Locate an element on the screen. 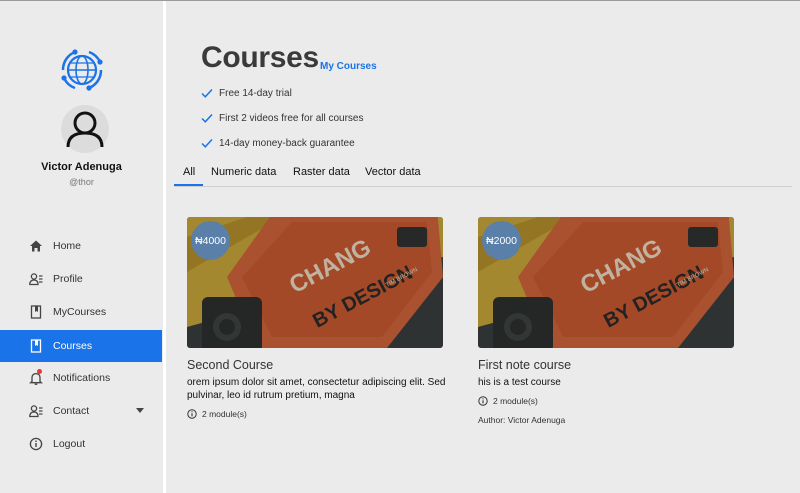 This screenshot has width=800, height=493. tab-numeric-data: Numeric data is located at coordinates (243, 172).